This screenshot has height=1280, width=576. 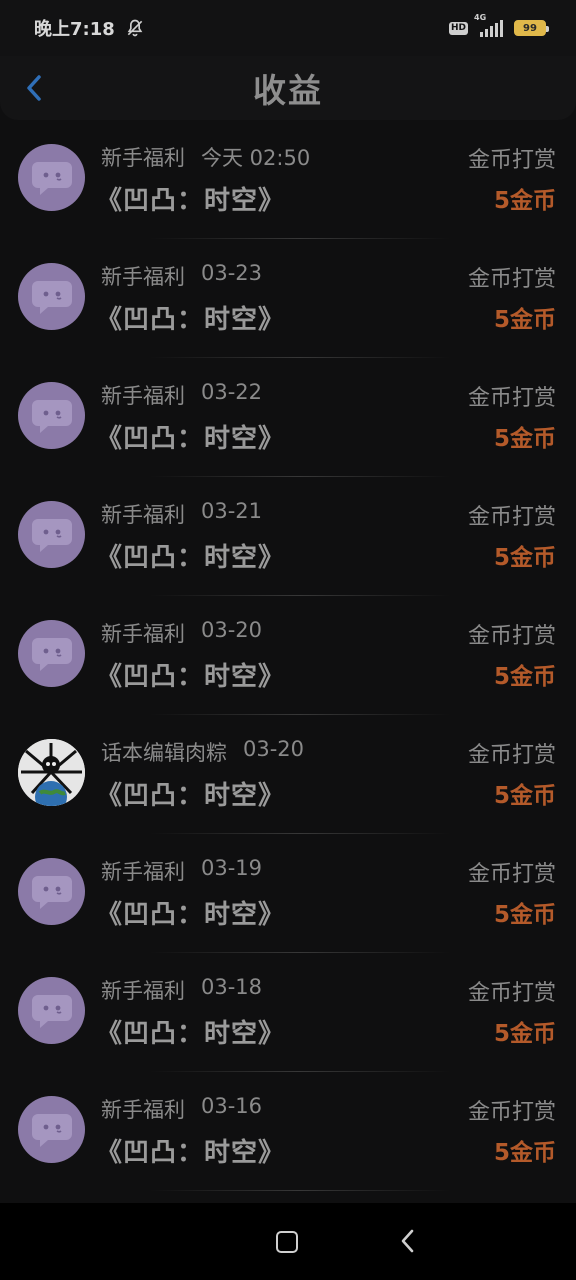 I want to click on row-meta: 话本编辑肉粽 03-20, so click(x=202, y=752).